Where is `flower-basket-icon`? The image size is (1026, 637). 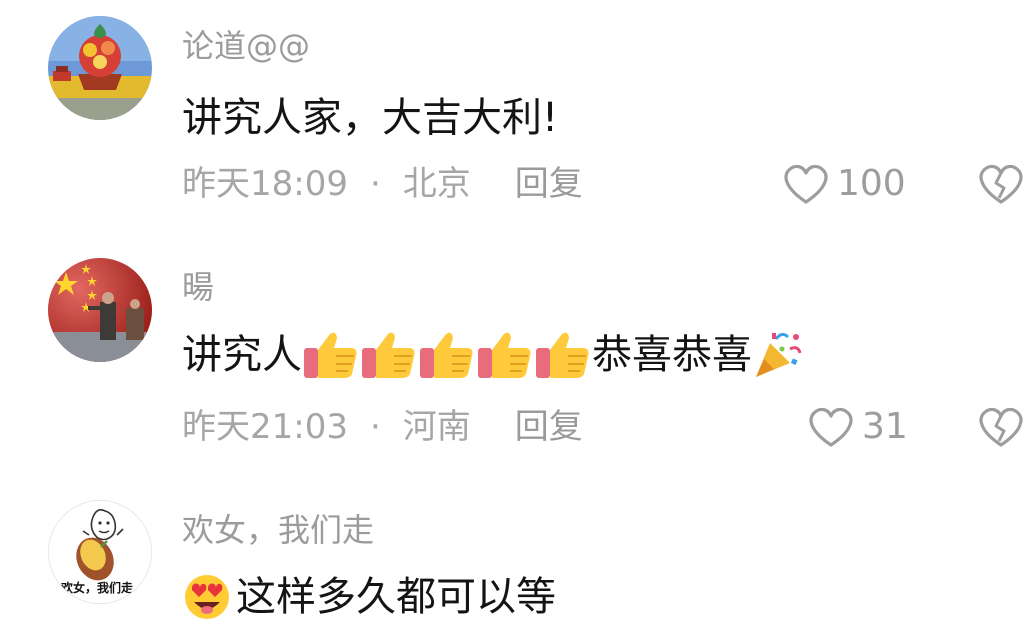 flower-basket-icon is located at coordinates (100, 68).